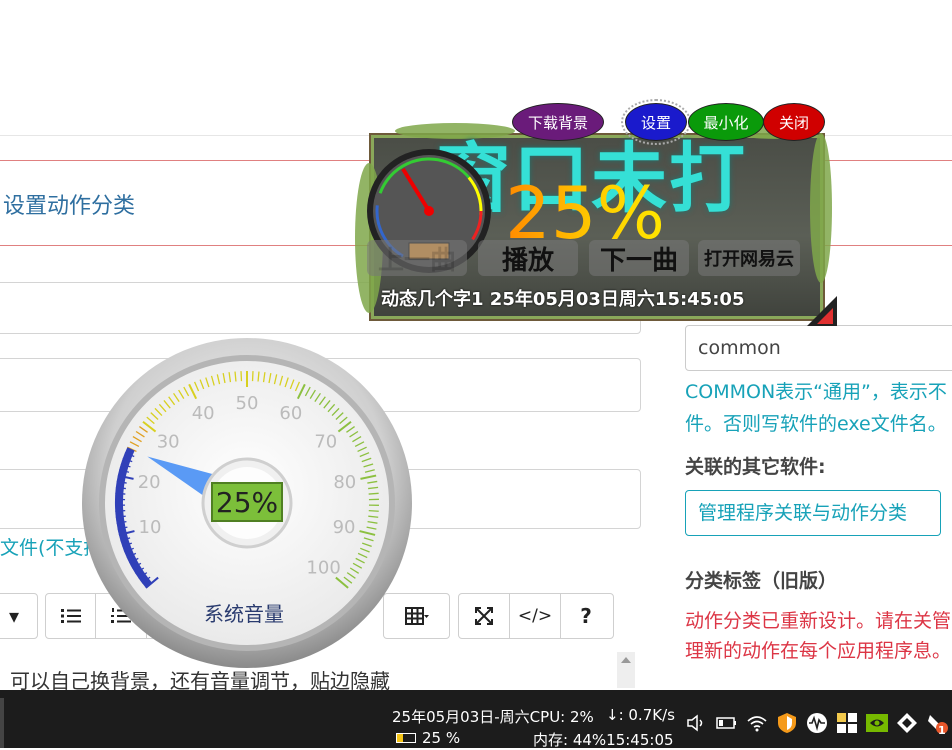 The height and width of the screenshot is (750, 952). I want to click on gauge-tick-label: 100, so click(323, 567).